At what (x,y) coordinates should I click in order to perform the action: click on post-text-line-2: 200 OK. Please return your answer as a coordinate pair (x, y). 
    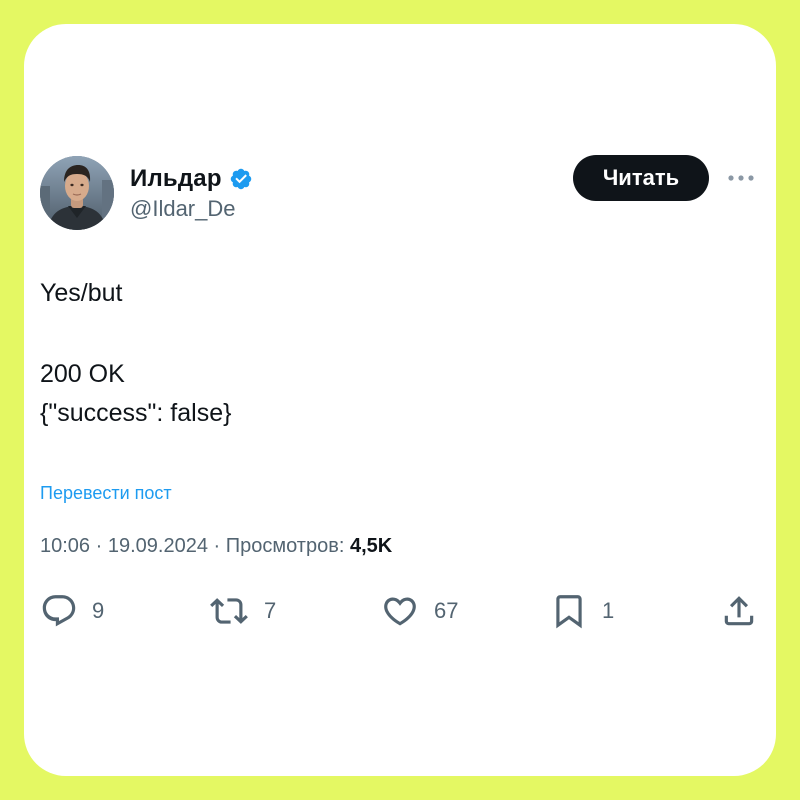
    Looking at the image, I should click on (82, 374).